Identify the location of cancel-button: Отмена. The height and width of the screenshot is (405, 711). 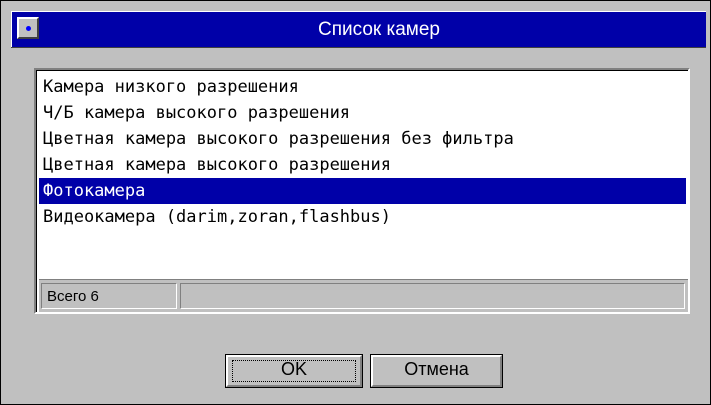
(436, 371).